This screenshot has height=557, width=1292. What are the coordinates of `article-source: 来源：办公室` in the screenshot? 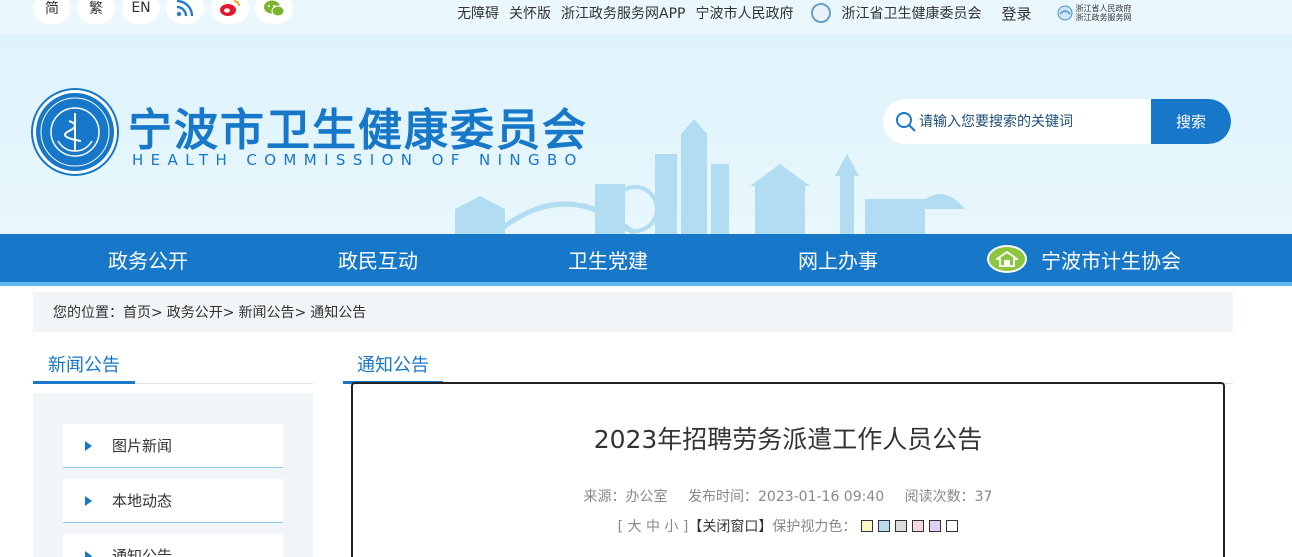 It's located at (625, 497).